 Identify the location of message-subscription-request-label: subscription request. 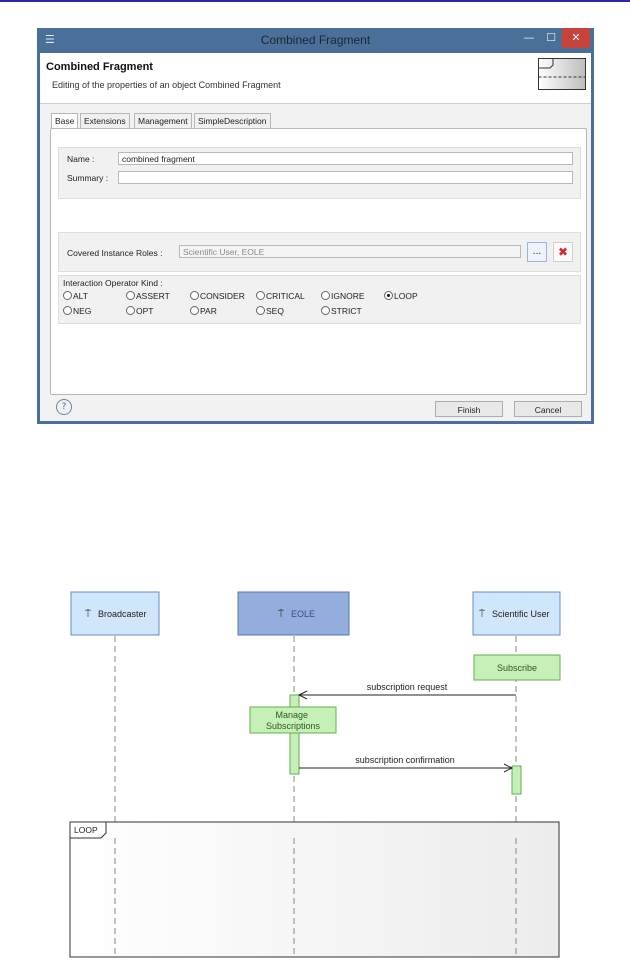
(407, 687).